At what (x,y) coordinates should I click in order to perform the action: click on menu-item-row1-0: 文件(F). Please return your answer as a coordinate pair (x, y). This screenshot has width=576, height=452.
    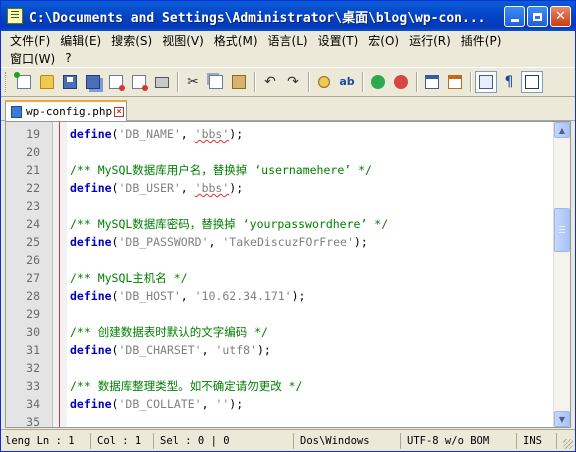
    Looking at the image, I should click on (30, 40).